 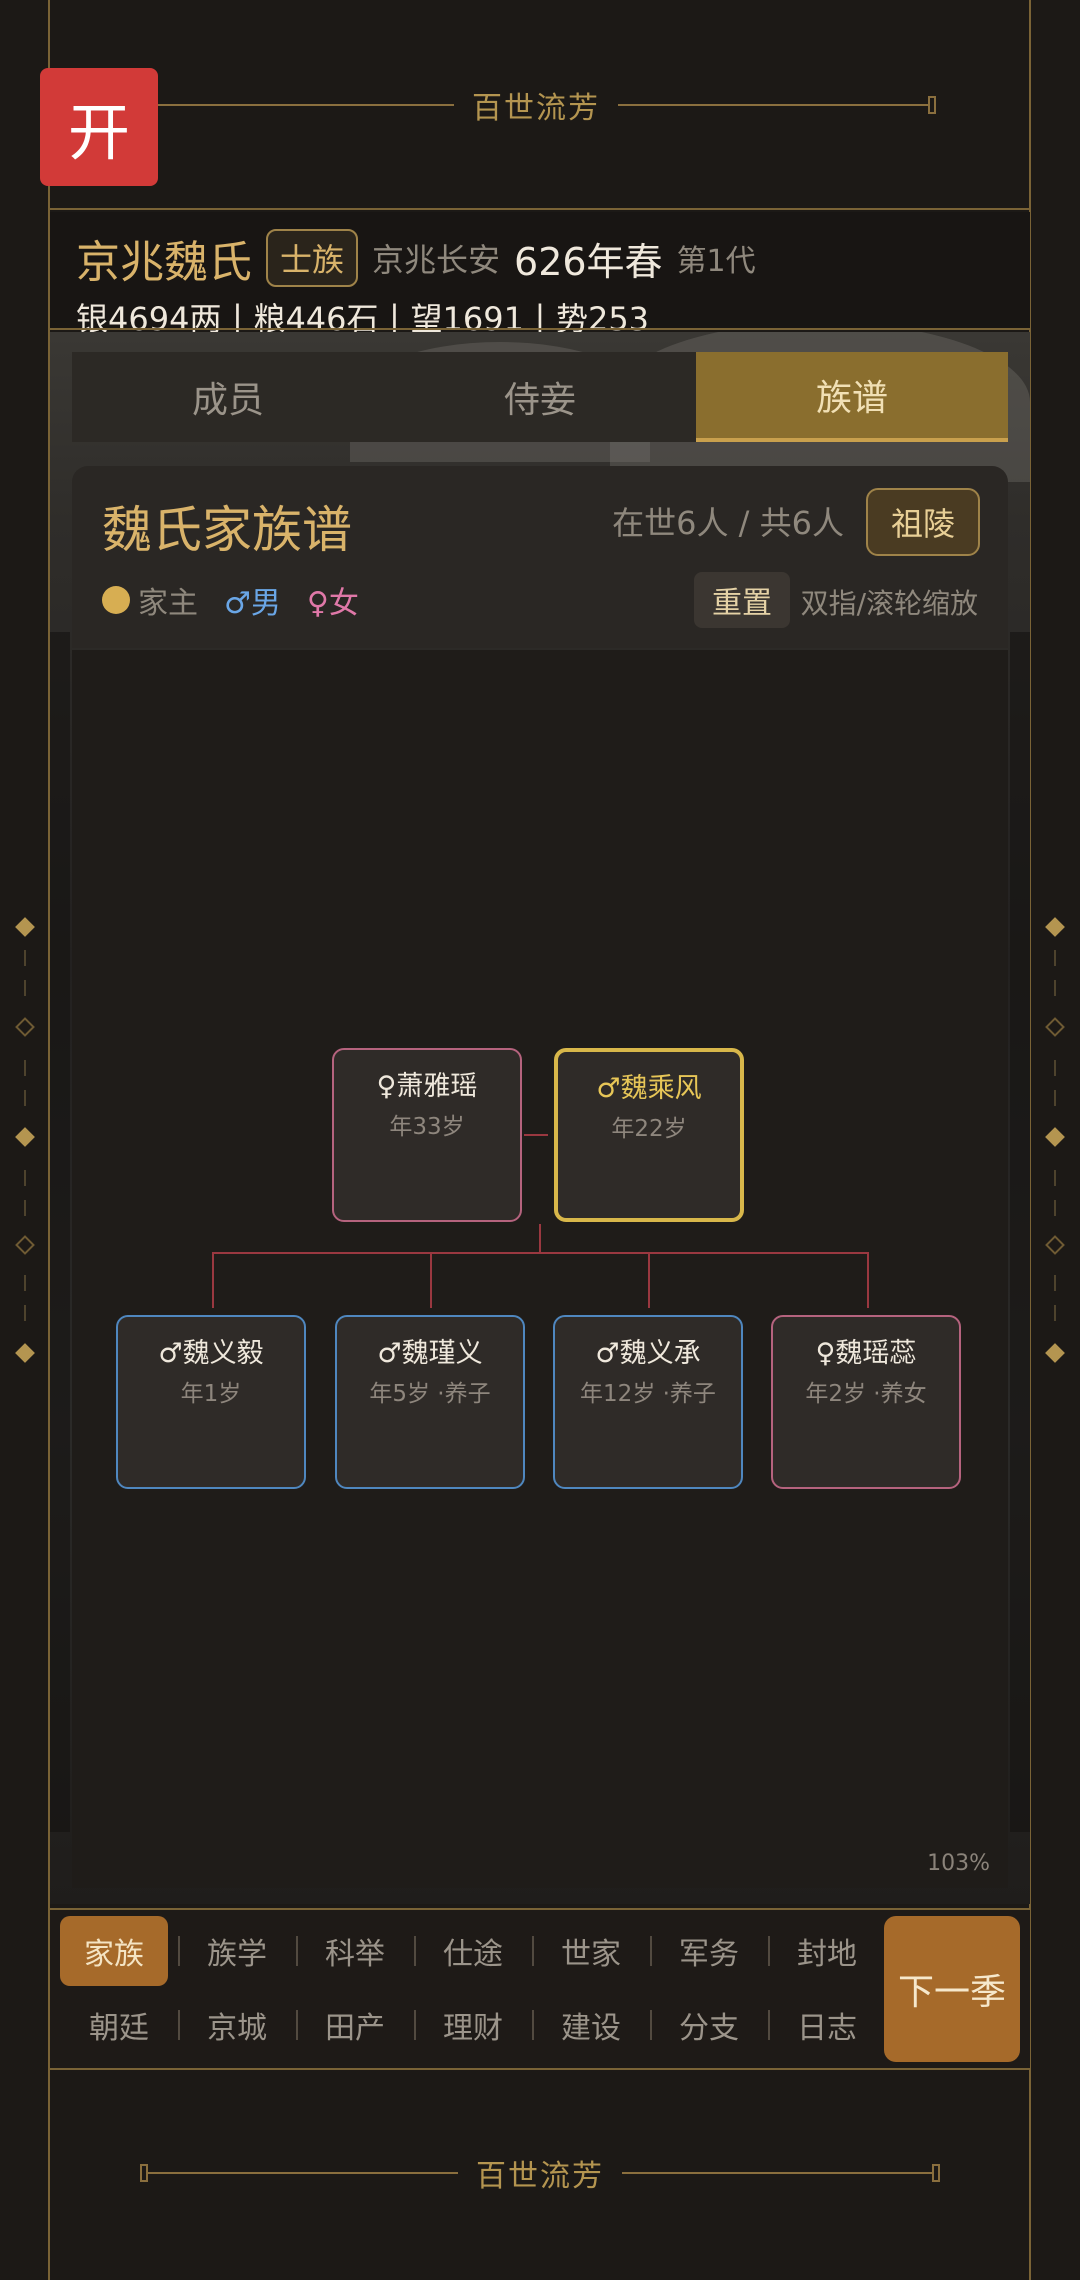 What do you see at coordinates (649, 1129) in the screenshot?
I see `member-age: 年22岁` at bounding box center [649, 1129].